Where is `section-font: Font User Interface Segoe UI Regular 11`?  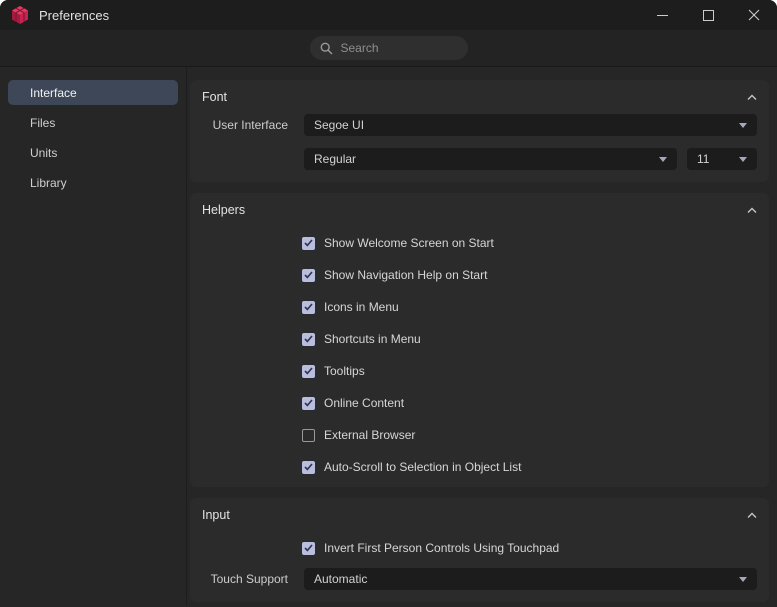 section-font: Font User Interface Segoe UI Regular 11 is located at coordinates (479, 131).